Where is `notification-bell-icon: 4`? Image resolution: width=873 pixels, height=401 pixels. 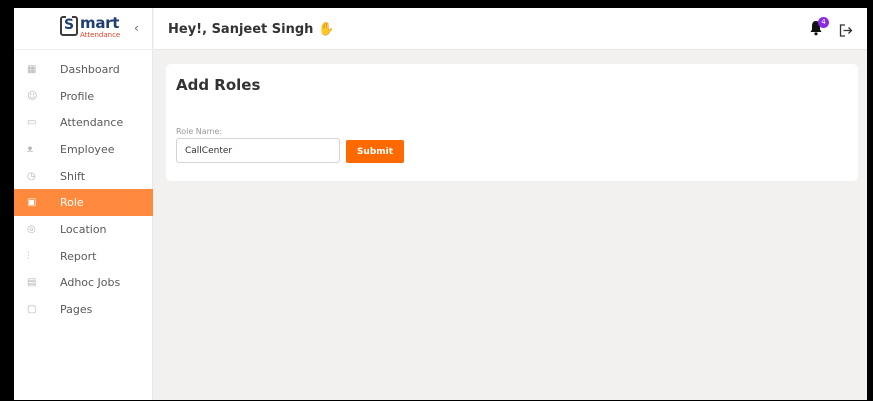 notification-bell-icon: 4 is located at coordinates (819, 27).